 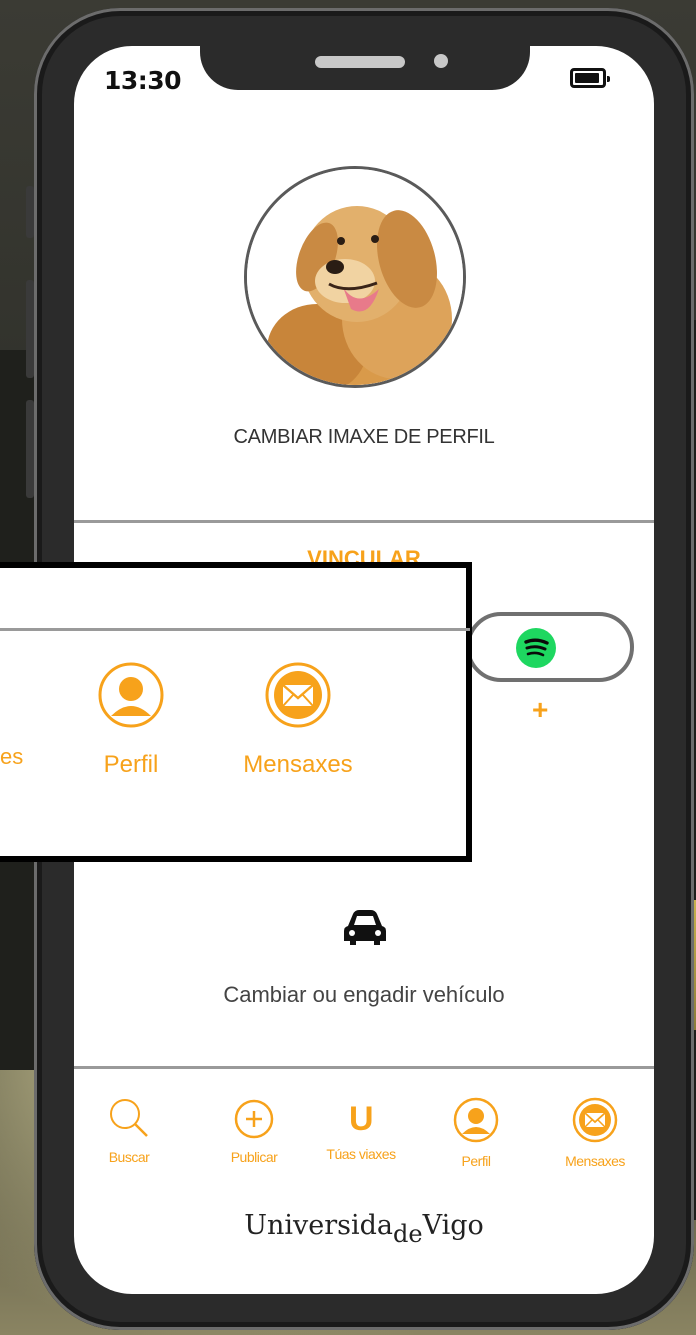 What do you see at coordinates (129, 1157) in the screenshot?
I see `nav-label: Buscar` at bounding box center [129, 1157].